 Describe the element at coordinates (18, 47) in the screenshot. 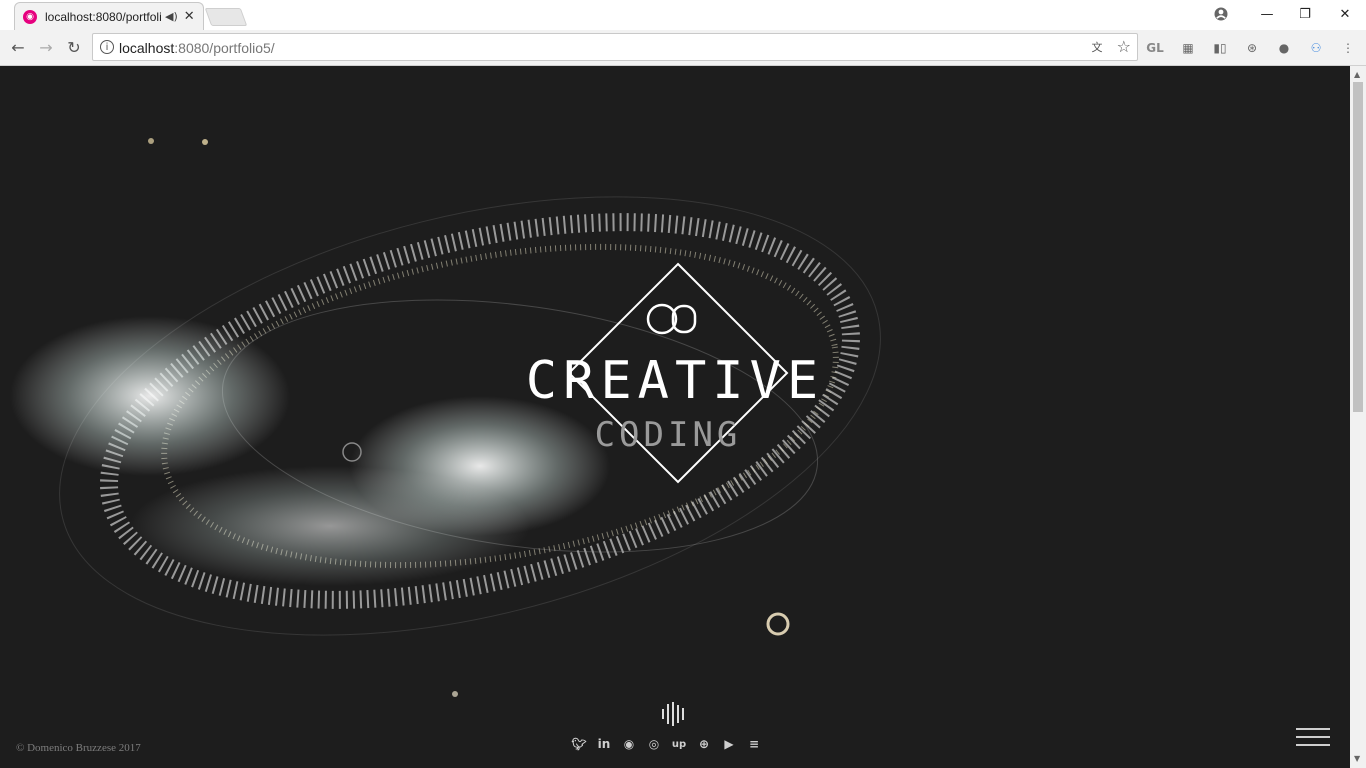

I see `back-icon: ←` at that location.